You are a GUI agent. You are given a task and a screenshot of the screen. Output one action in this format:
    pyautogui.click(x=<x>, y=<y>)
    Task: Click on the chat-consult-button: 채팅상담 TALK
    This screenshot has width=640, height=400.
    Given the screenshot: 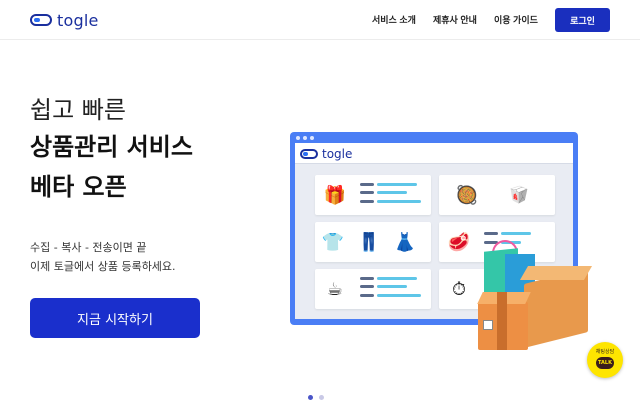 What is the action you would take?
    pyautogui.click(x=605, y=360)
    